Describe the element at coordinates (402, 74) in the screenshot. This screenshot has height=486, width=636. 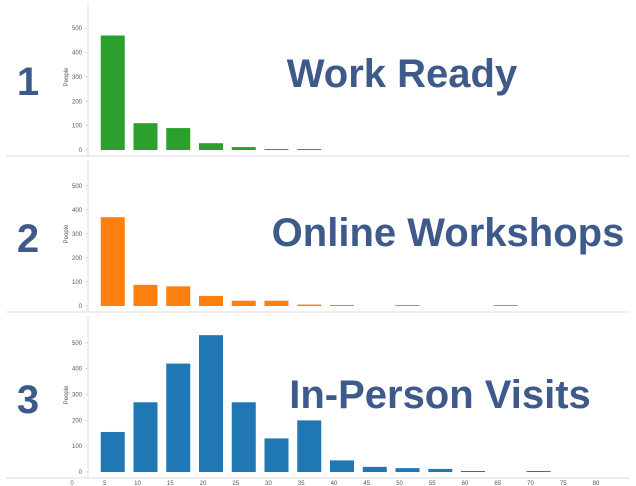
I see `panel-title: Work Ready` at that location.